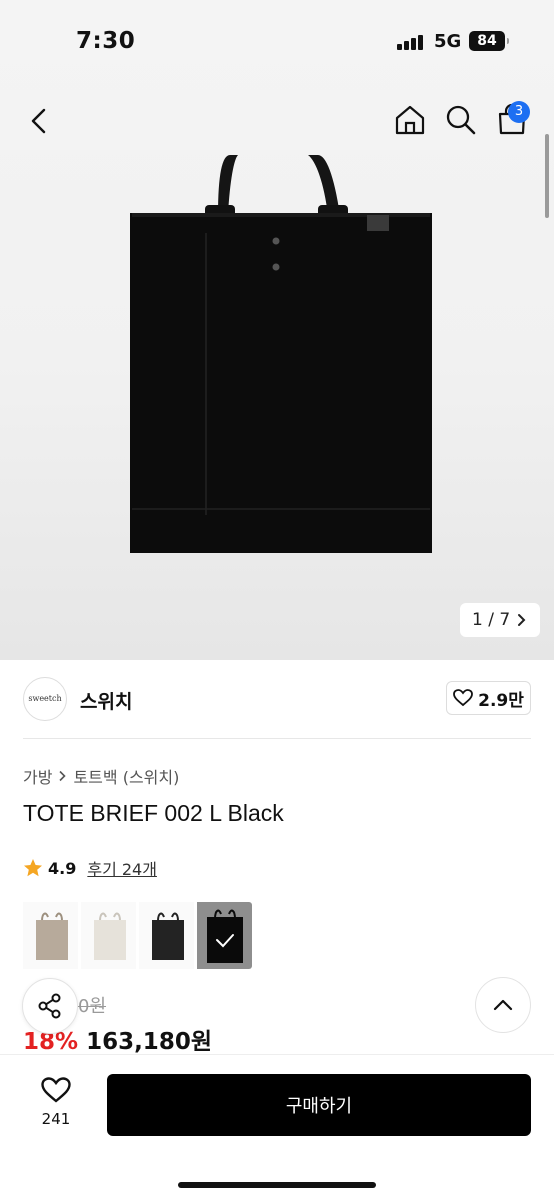  I want to click on color-swatches, so click(137, 935).